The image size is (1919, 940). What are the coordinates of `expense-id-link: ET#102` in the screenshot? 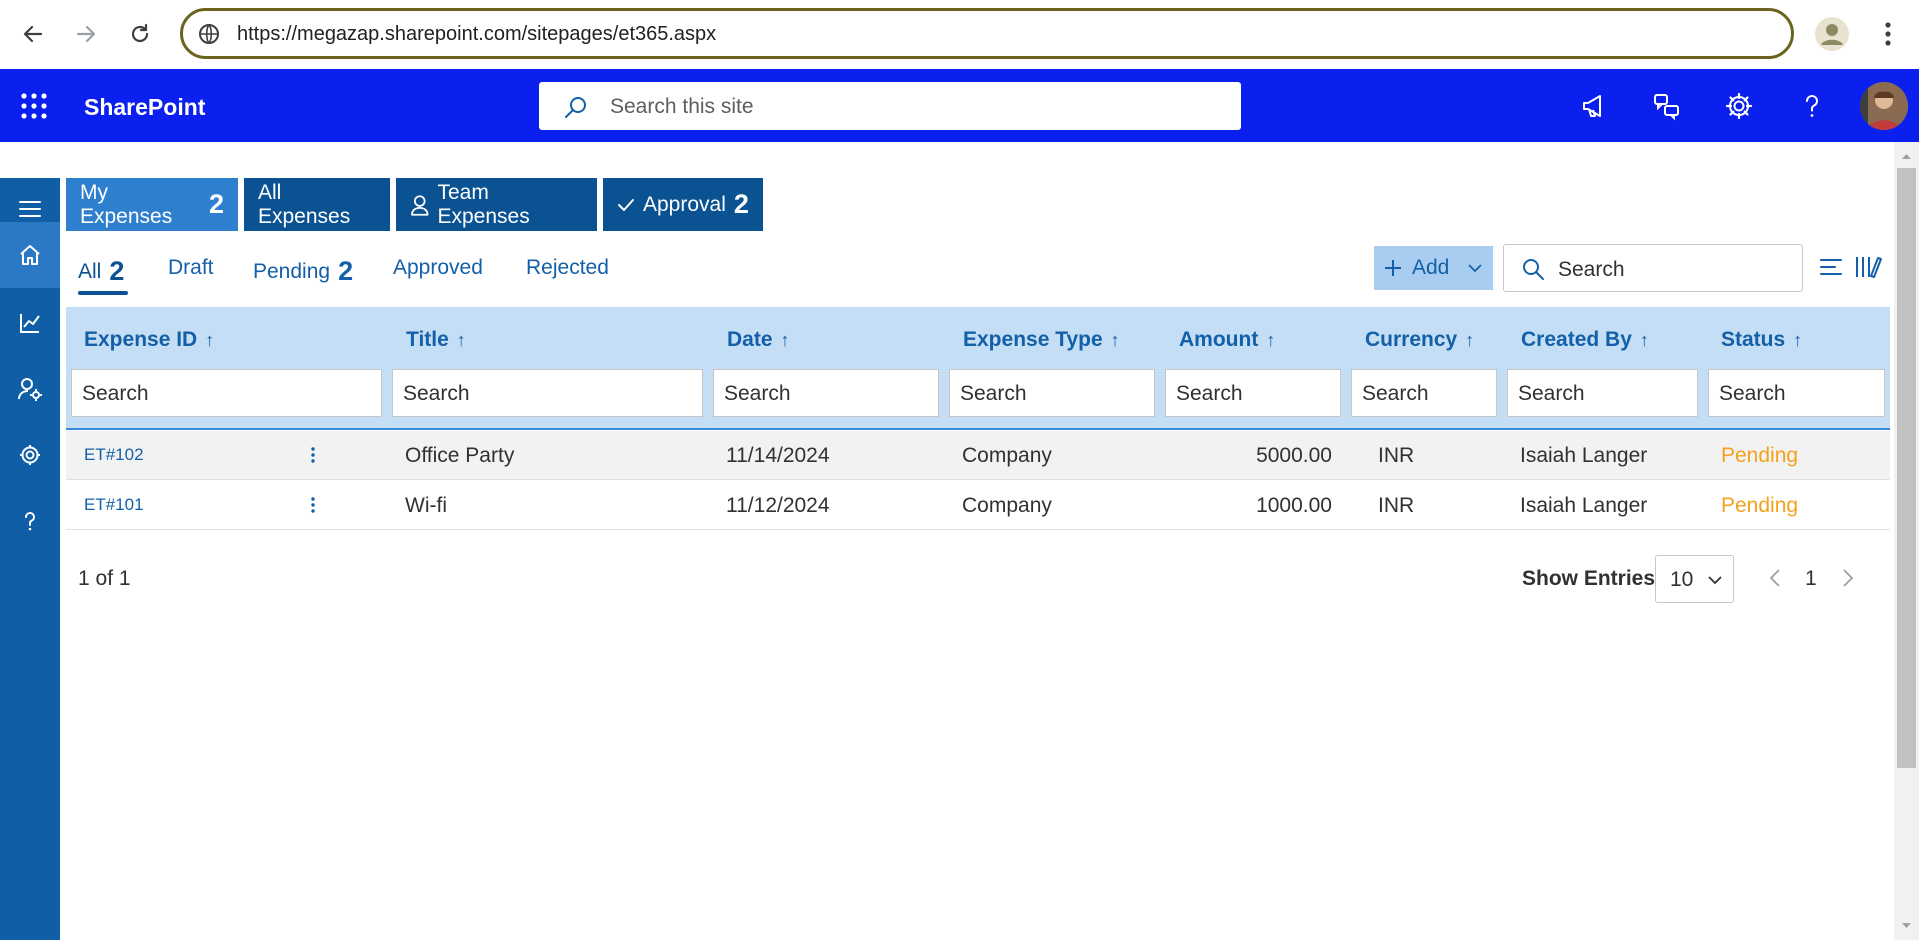 It's located at (114, 455).